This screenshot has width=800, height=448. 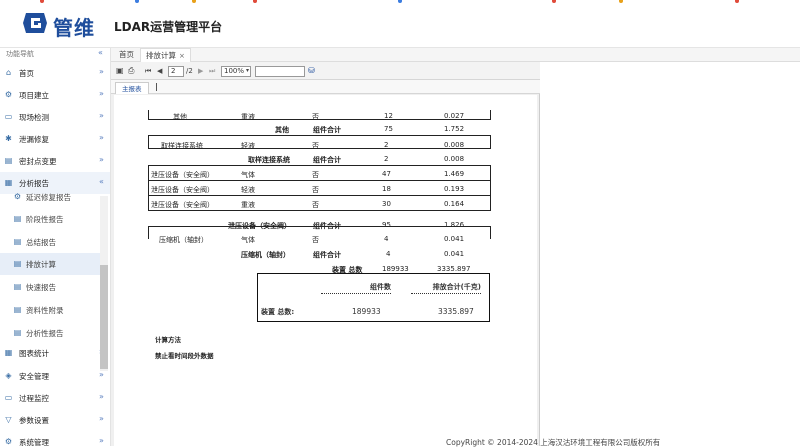 I want to click on subtotal-name: 取样连接系统, so click(x=269, y=160).